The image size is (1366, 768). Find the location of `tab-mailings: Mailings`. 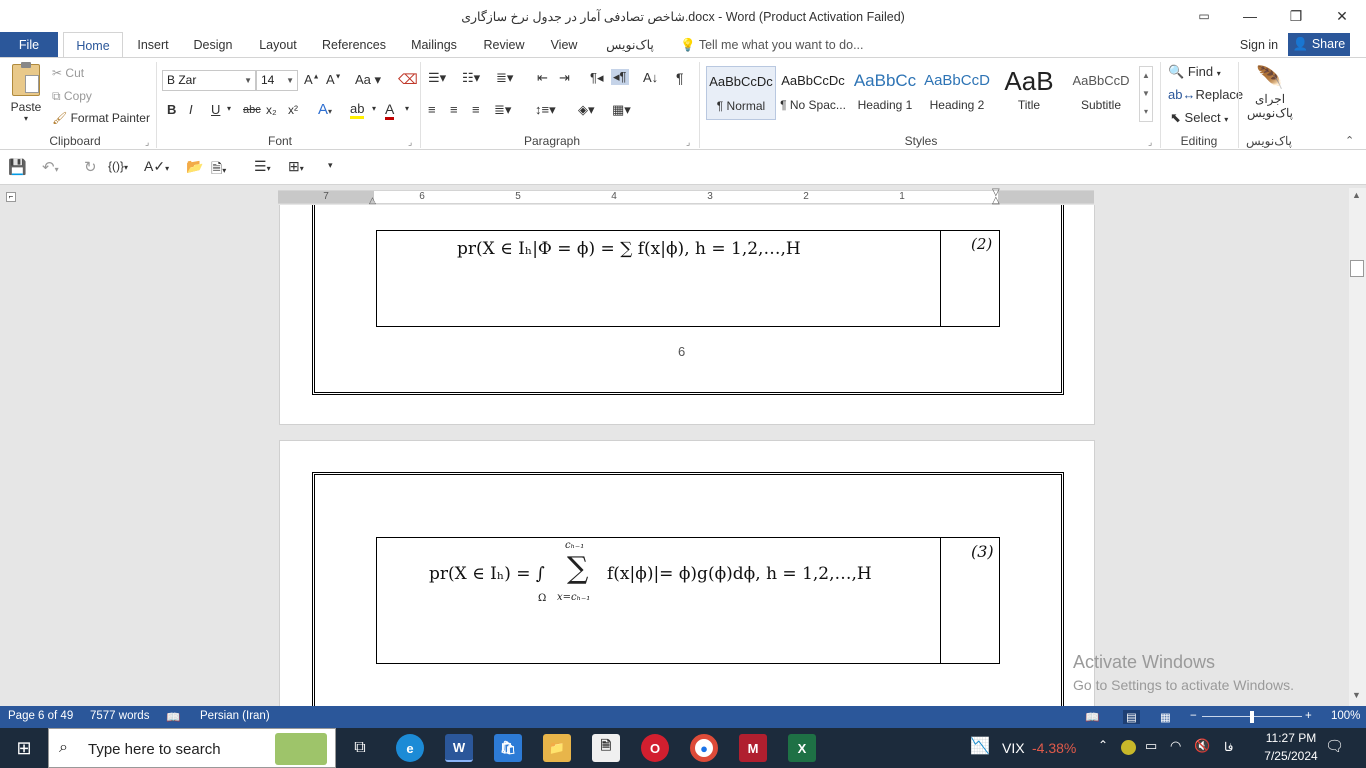

tab-mailings: Mailings is located at coordinates (434, 45).